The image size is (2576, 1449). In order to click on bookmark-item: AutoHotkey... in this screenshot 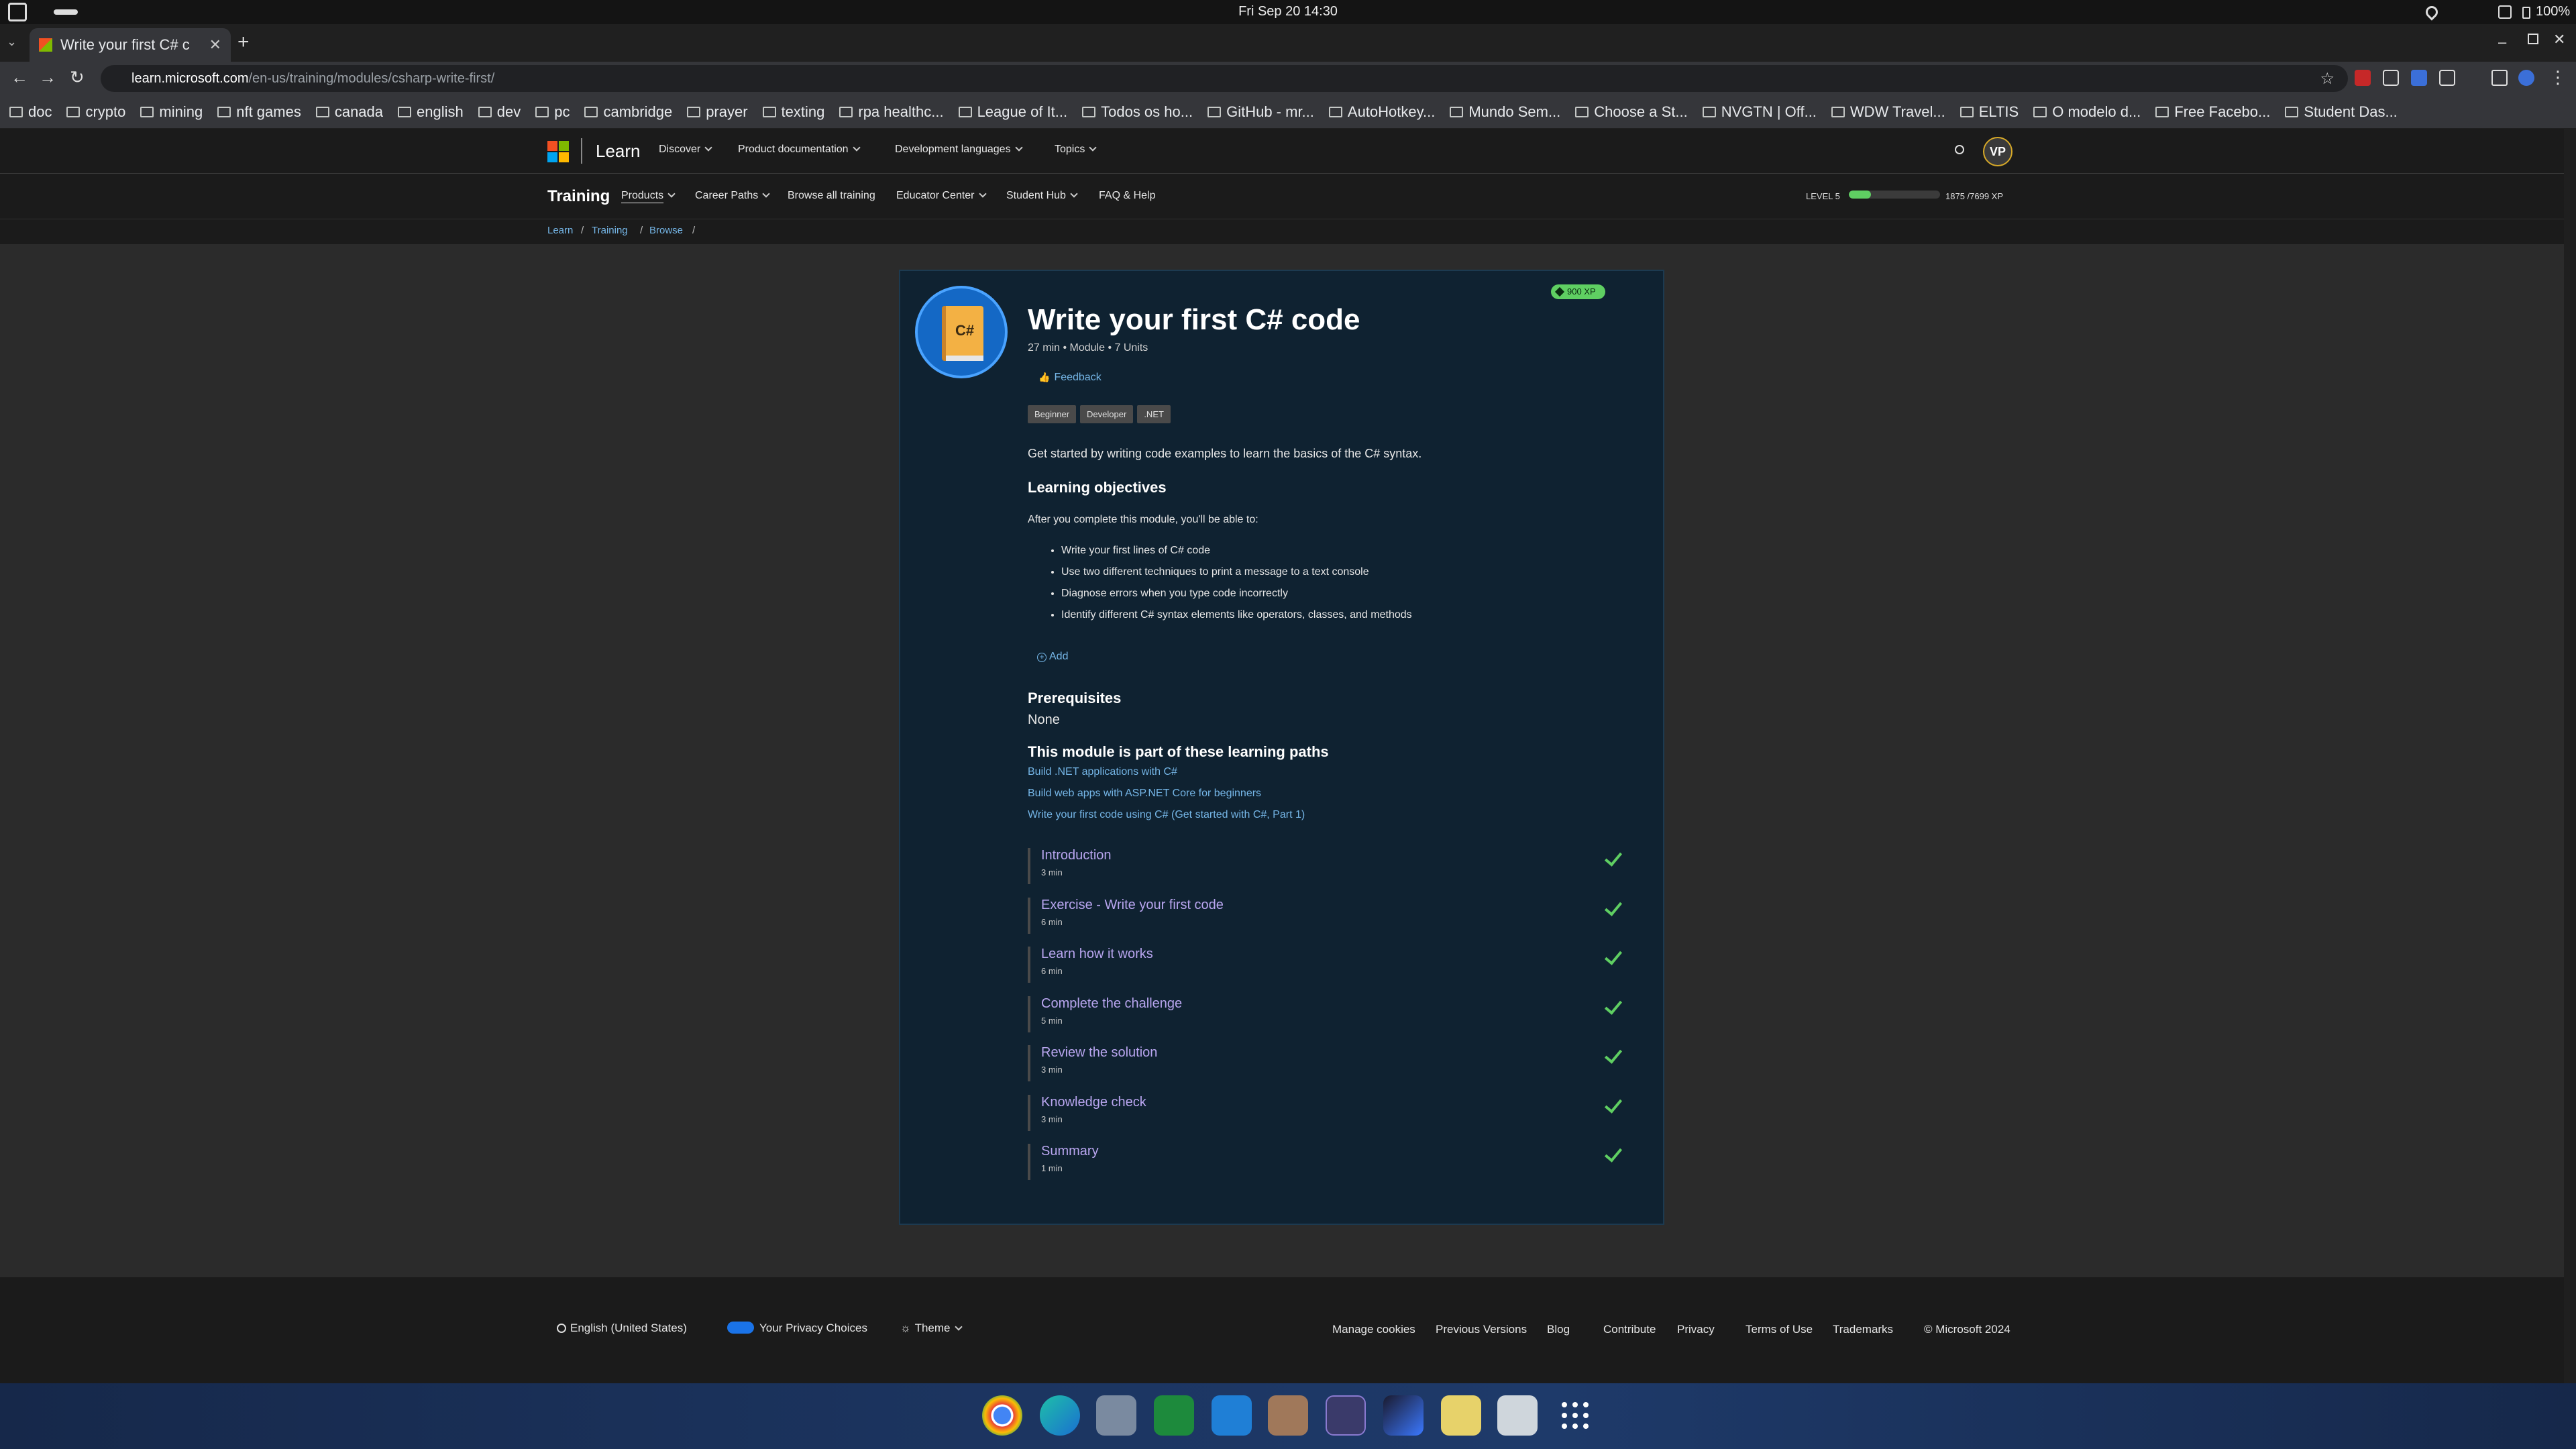, I will do `click(1381, 112)`.